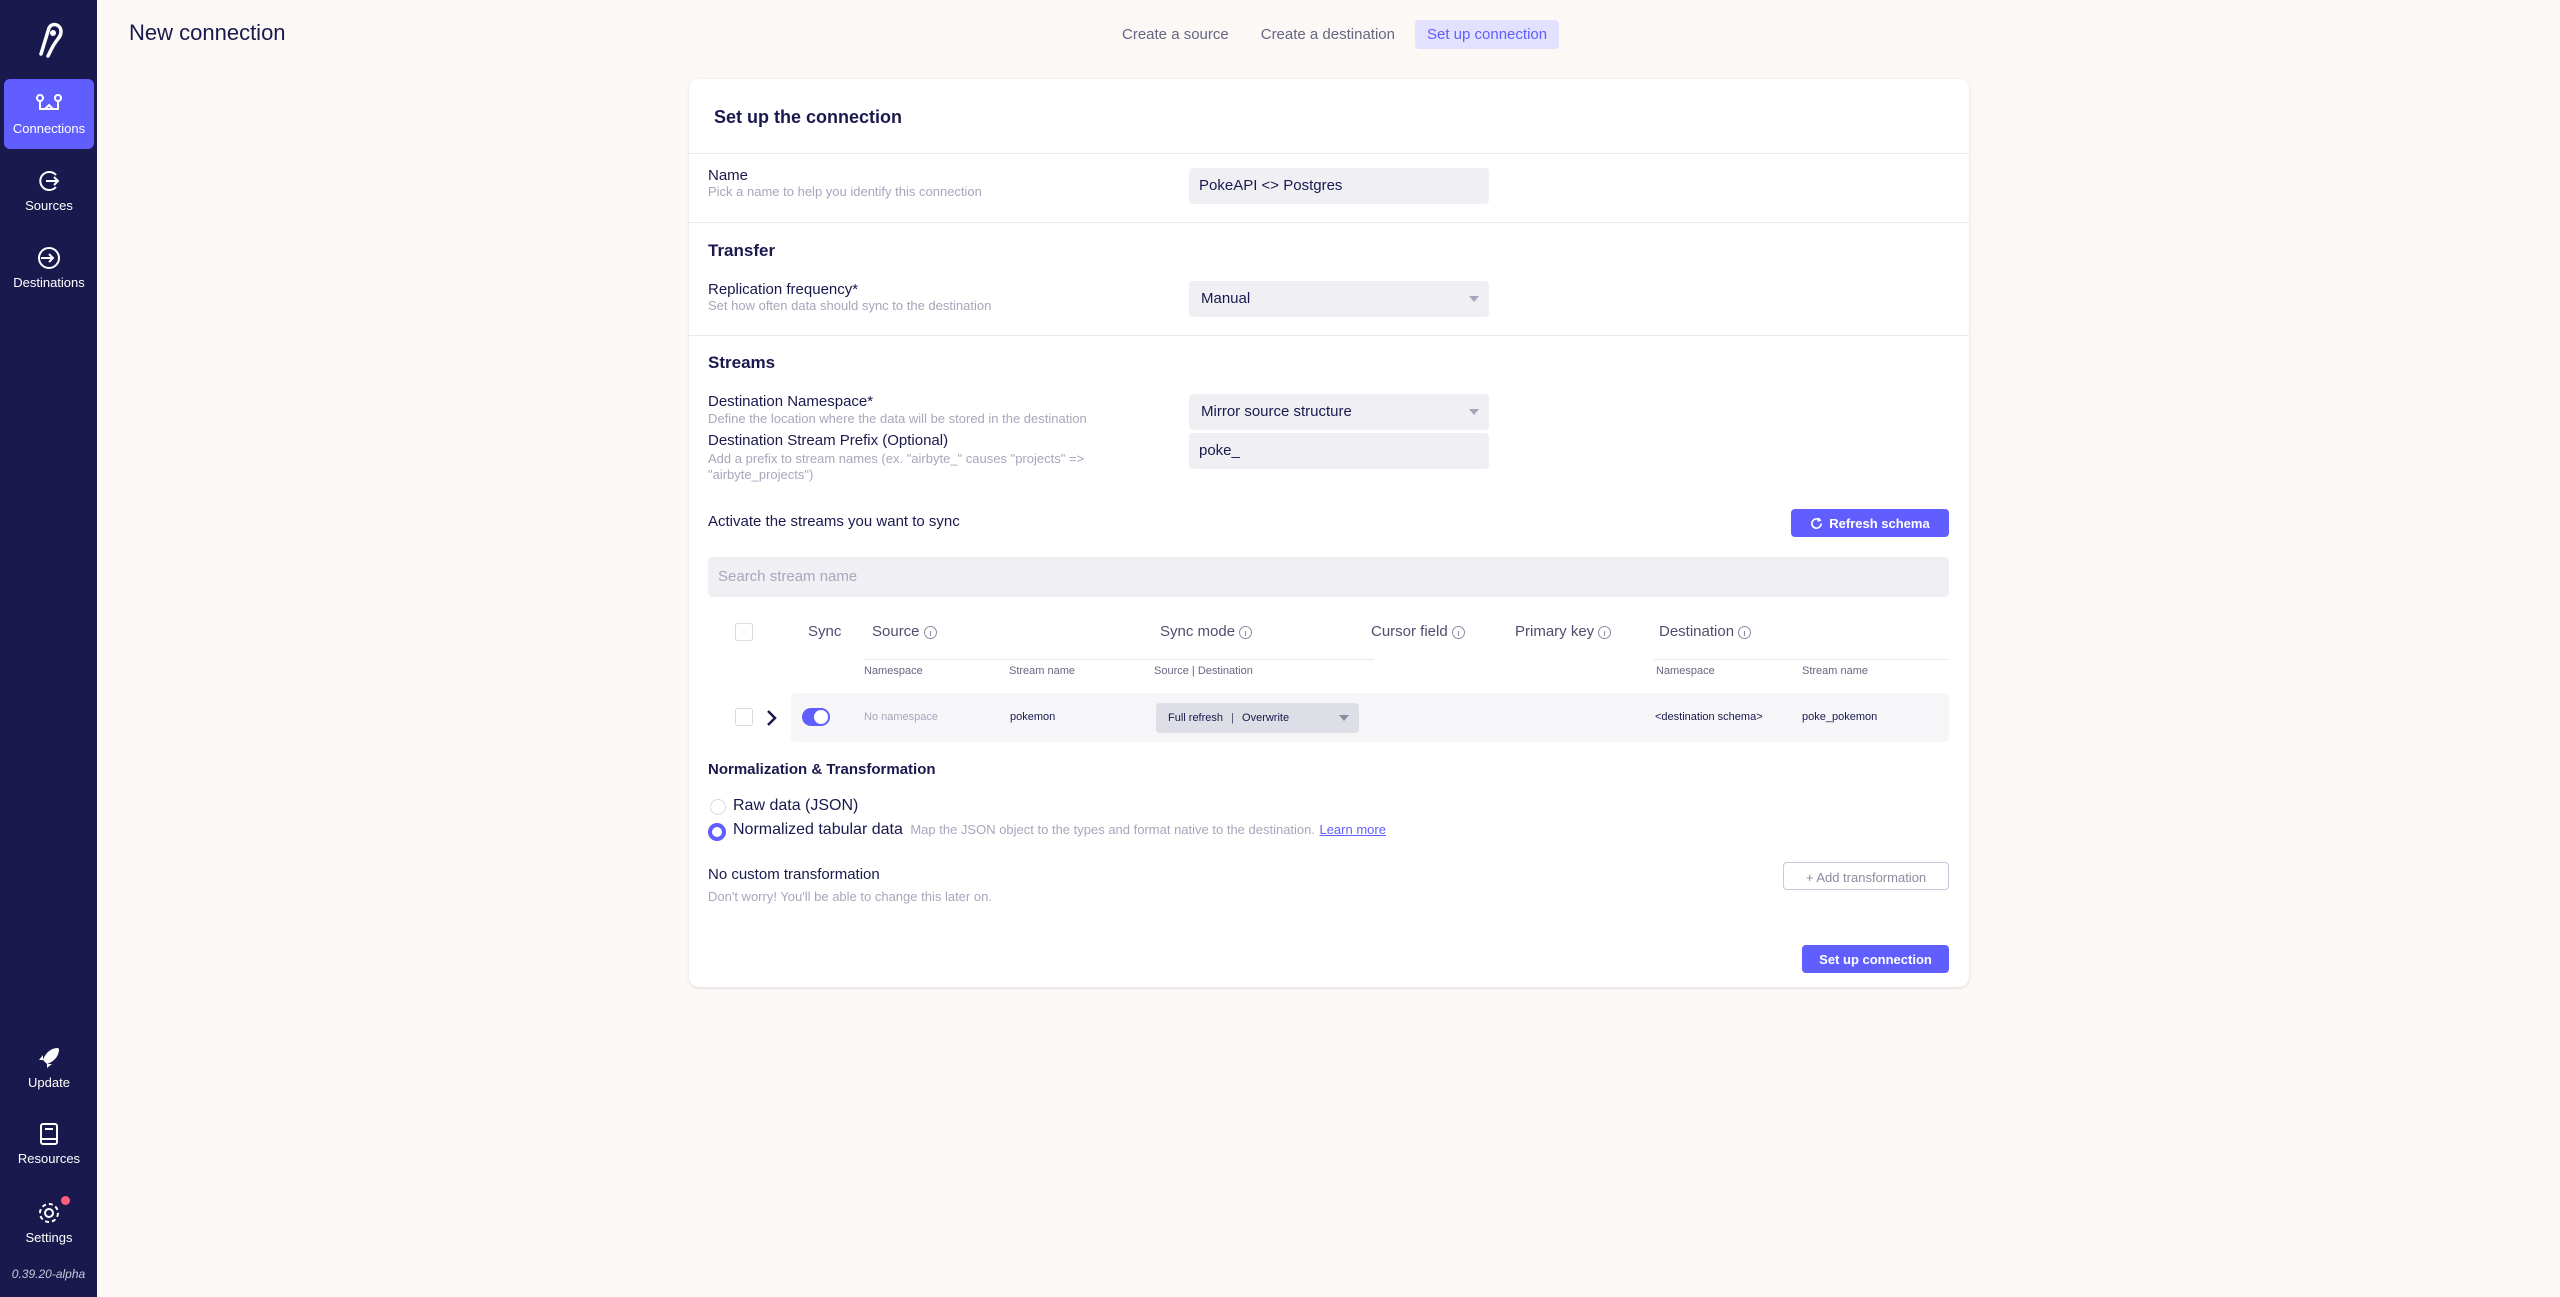 The image size is (2560, 1297). Describe the element at coordinates (761, 474) in the screenshot. I see `prefix-help-line2: "airbyte_projects")` at that location.